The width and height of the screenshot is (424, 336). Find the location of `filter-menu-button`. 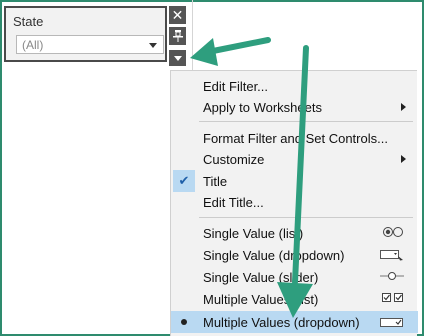

filter-menu-button is located at coordinates (177, 58).